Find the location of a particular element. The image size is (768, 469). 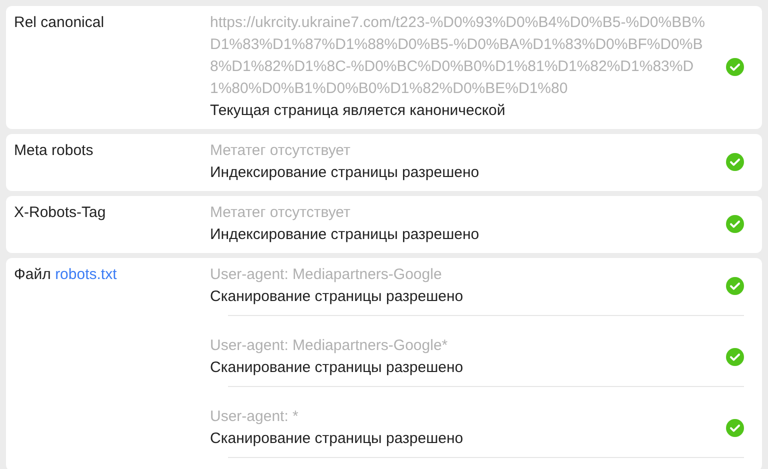

detail-text: https://ukrcity.ukraine7.com/t223-%D0%93%D0%B4%D0%B5-%D0%BB%D1%83%D1%87%D1%88%D0%B5-%D0%BA%D1%83%D0%BF%D0%B8%D1%82%D1%8C-%D0%BC%D0%B0%D1%81%D1%82%D1%83%D1%80%D0%B1%D0%B0%D1%82%D0%BE%D1%80 is located at coordinates (458, 56).